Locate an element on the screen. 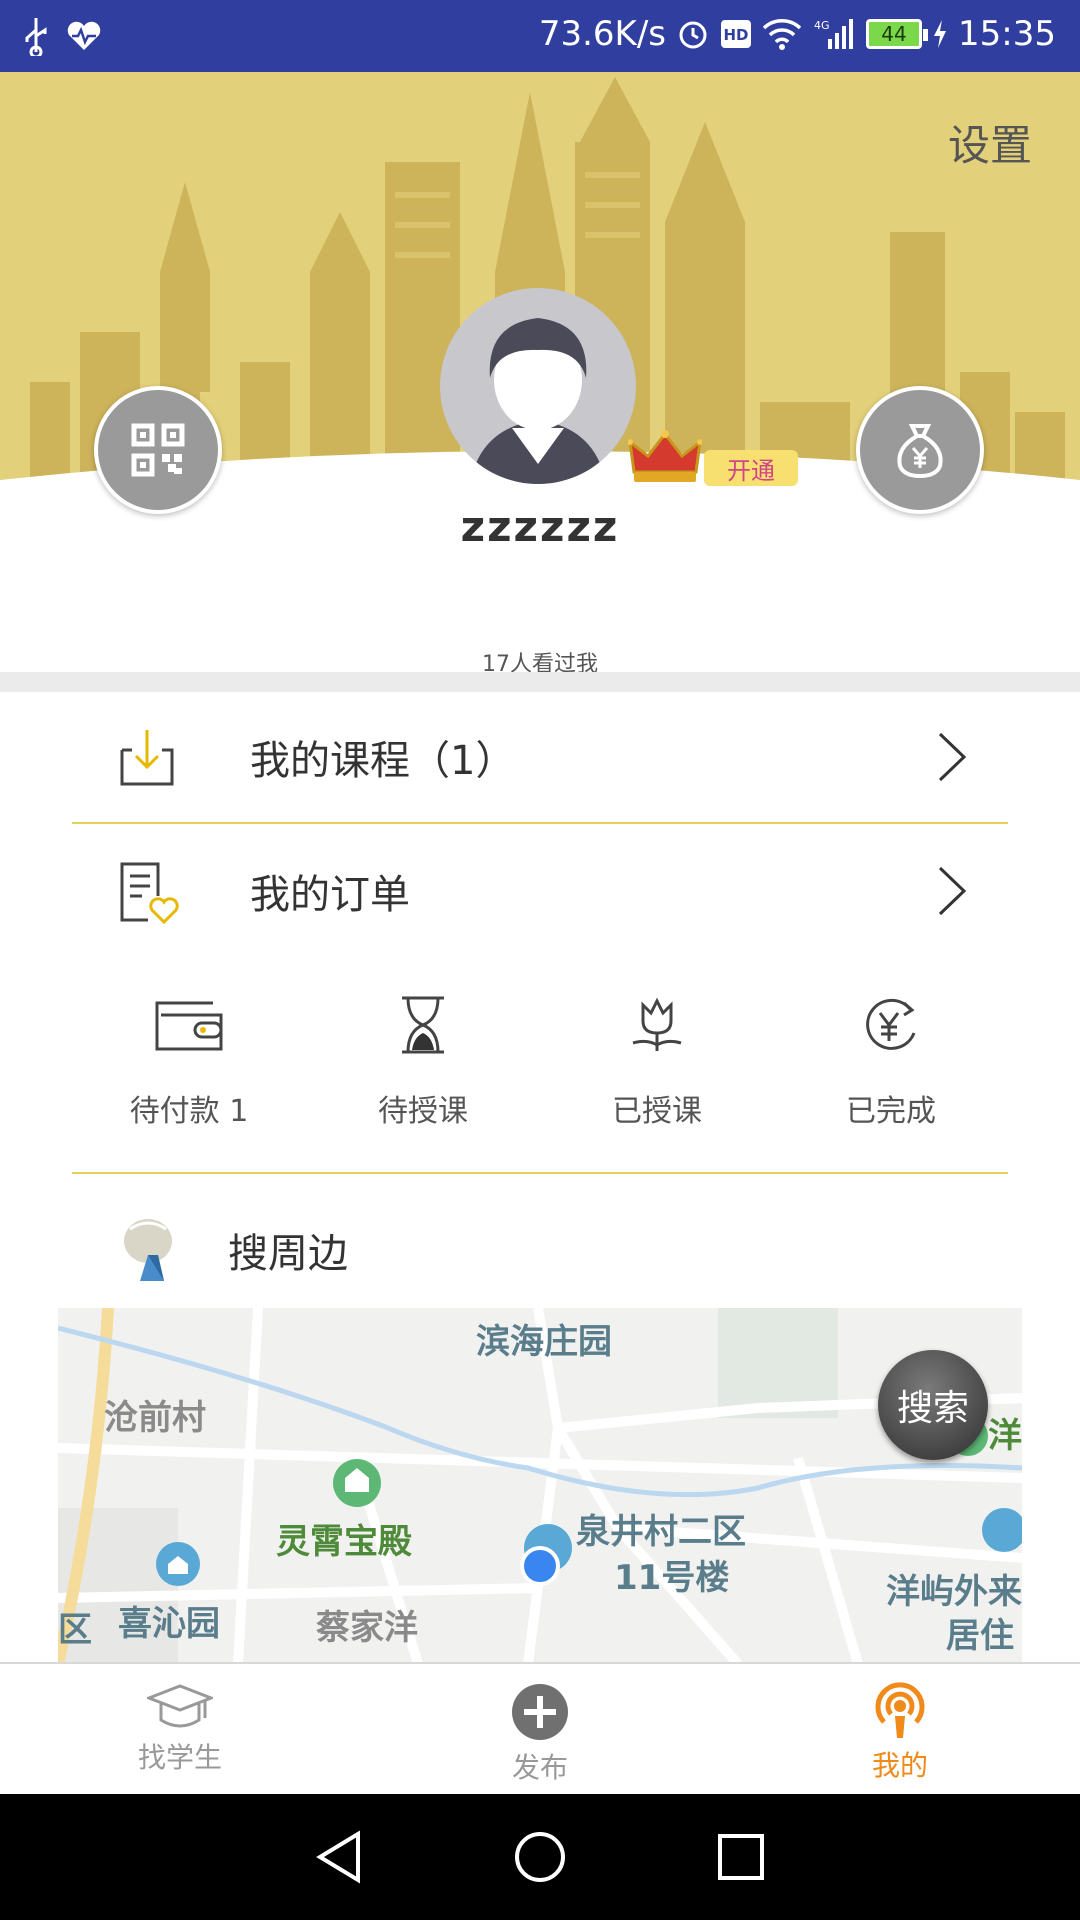 The height and width of the screenshot is (1920, 1080). order-list-icon is located at coordinates (149, 893).